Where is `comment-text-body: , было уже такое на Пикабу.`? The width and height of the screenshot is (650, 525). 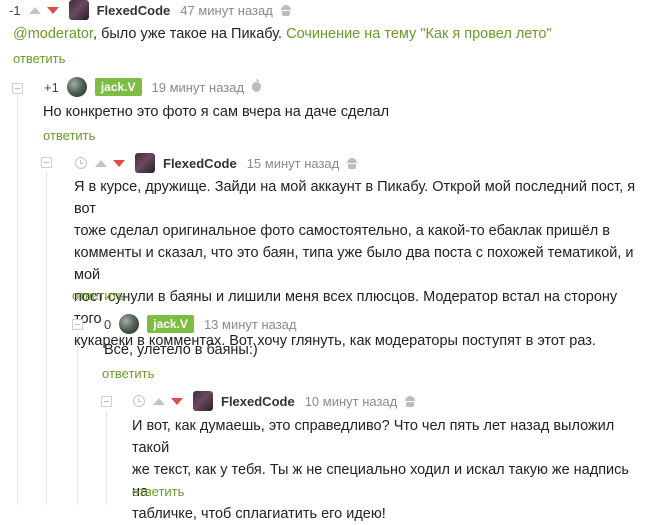 comment-text-body: , было уже такое на Пикабу. is located at coordinates (190, 34).